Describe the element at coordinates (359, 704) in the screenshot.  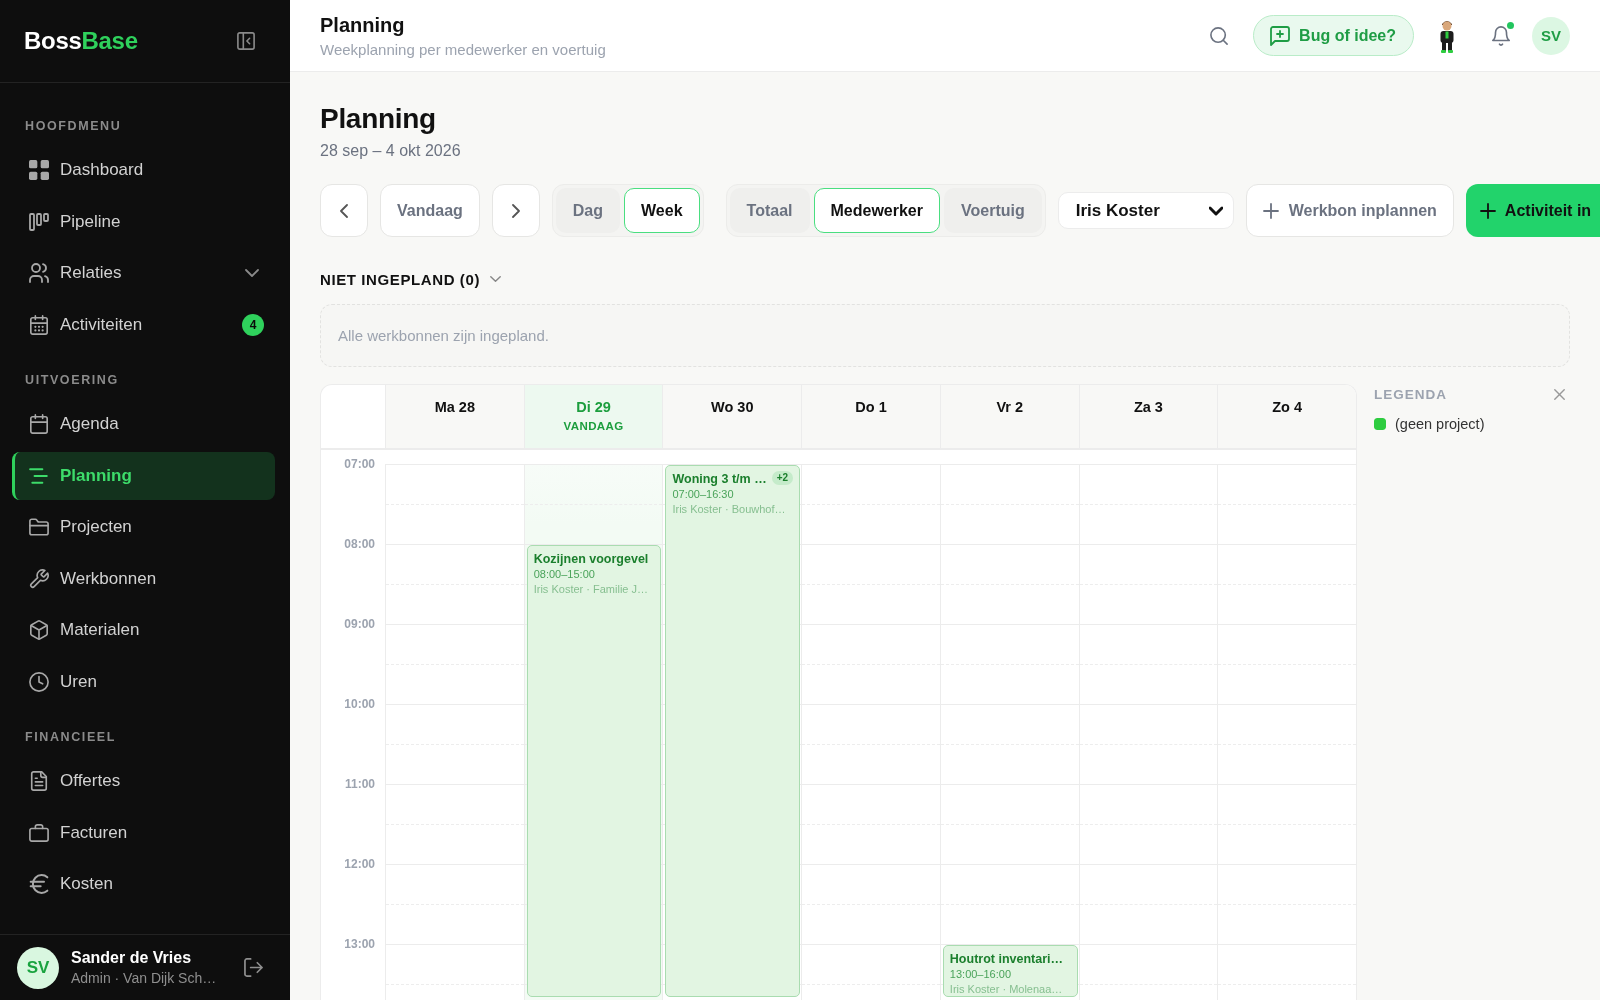
I see `time-label: 10:00` at that location.